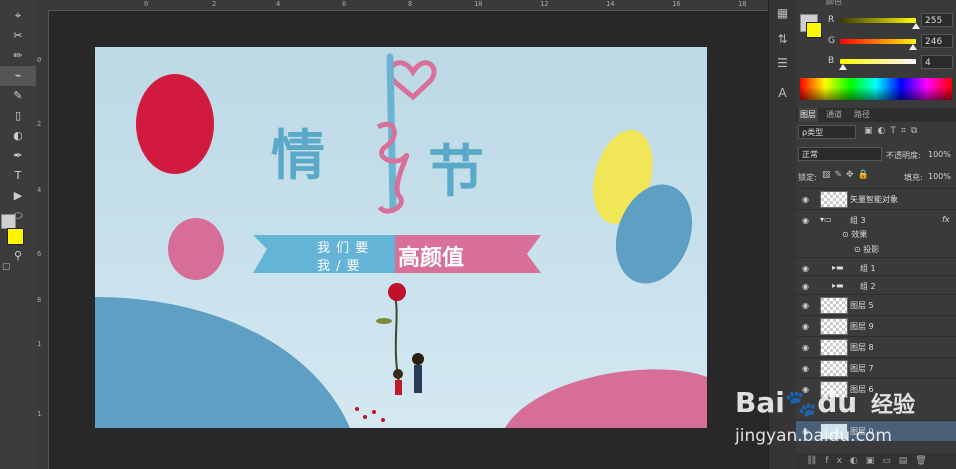  What do you see at coordinates (676, 4) in the screenshot?
I see `ruler-label: 16` at bounding box center [676, 4].